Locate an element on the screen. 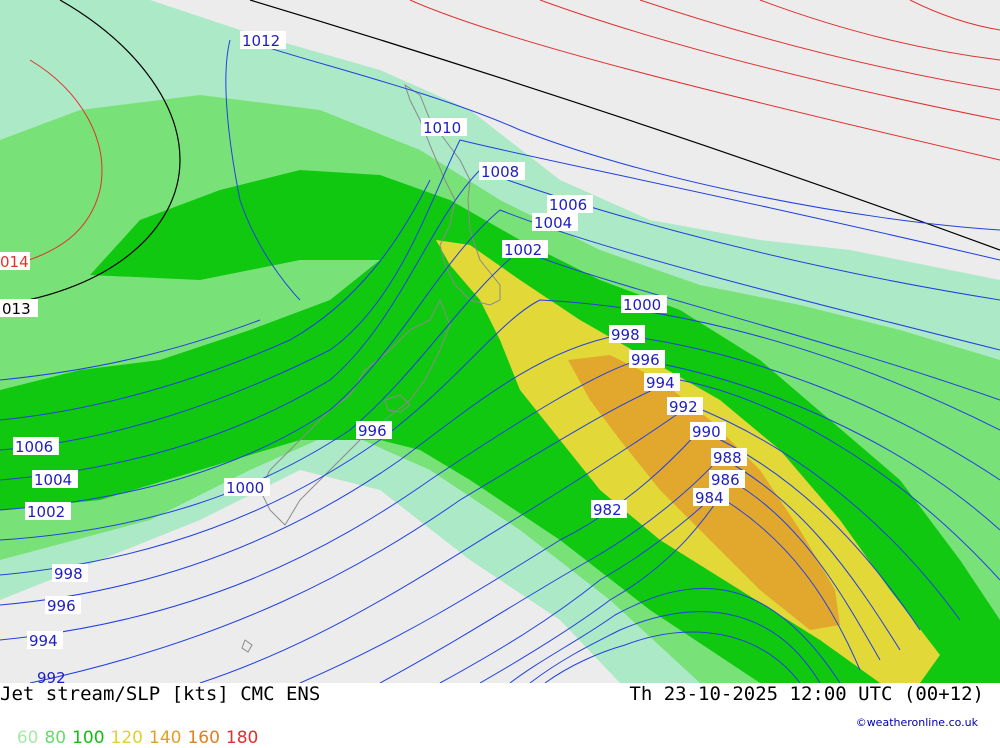 The image size is (1000, 748). label-990: 990 is located at coordinates (708, 431).